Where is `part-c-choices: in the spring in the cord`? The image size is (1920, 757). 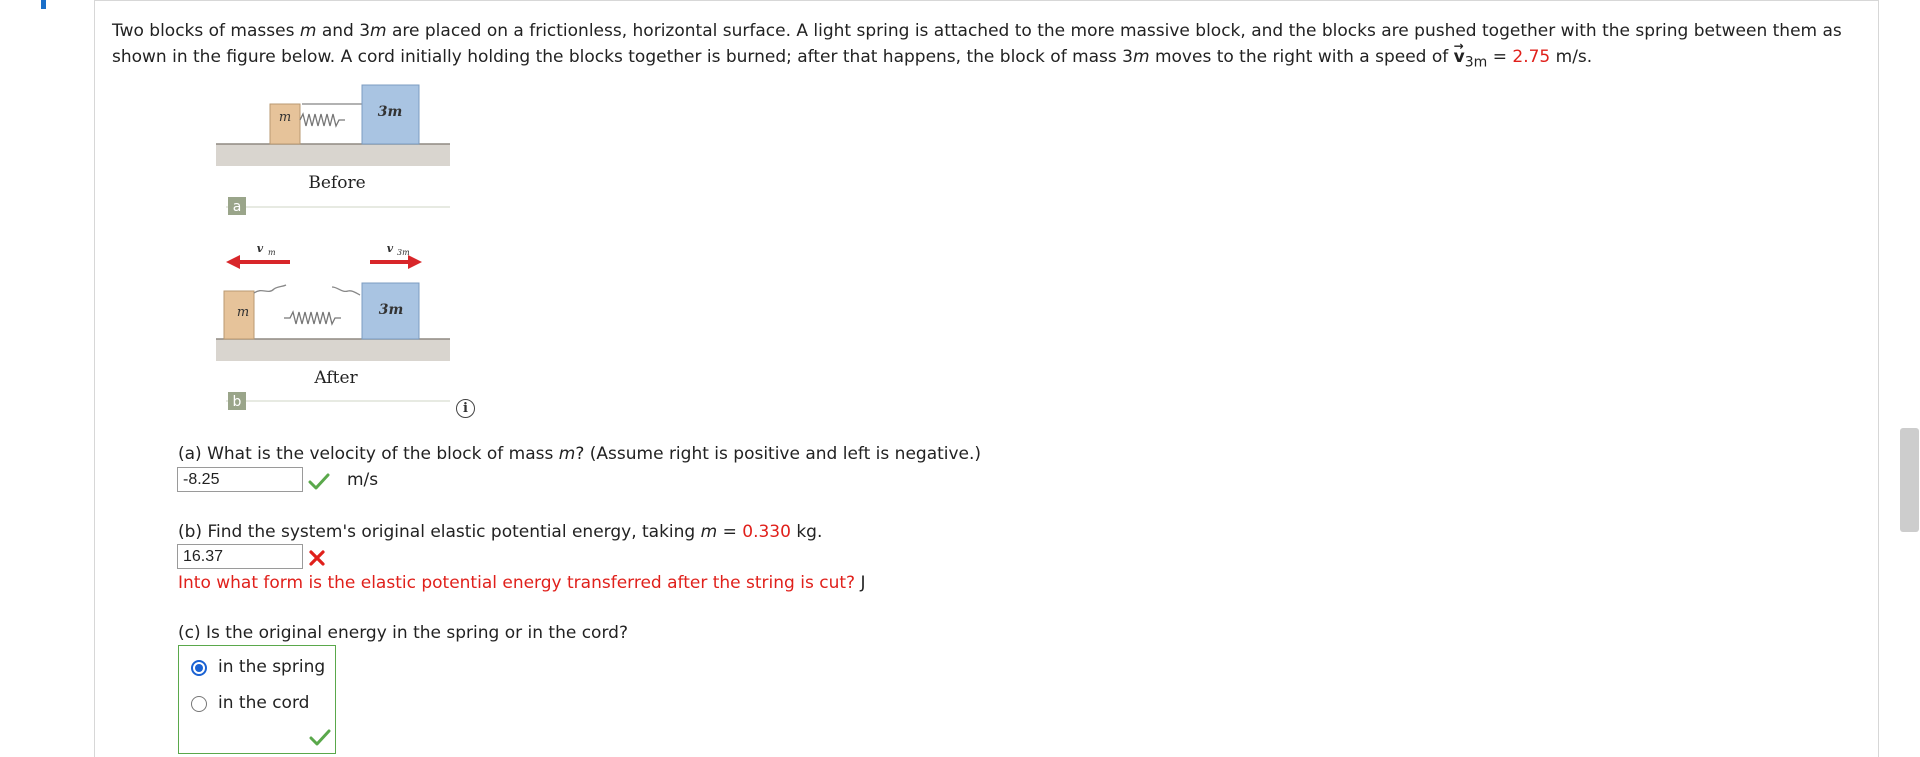 part-c-choices: in the spring in the cord is located at coordinates (257, 699).